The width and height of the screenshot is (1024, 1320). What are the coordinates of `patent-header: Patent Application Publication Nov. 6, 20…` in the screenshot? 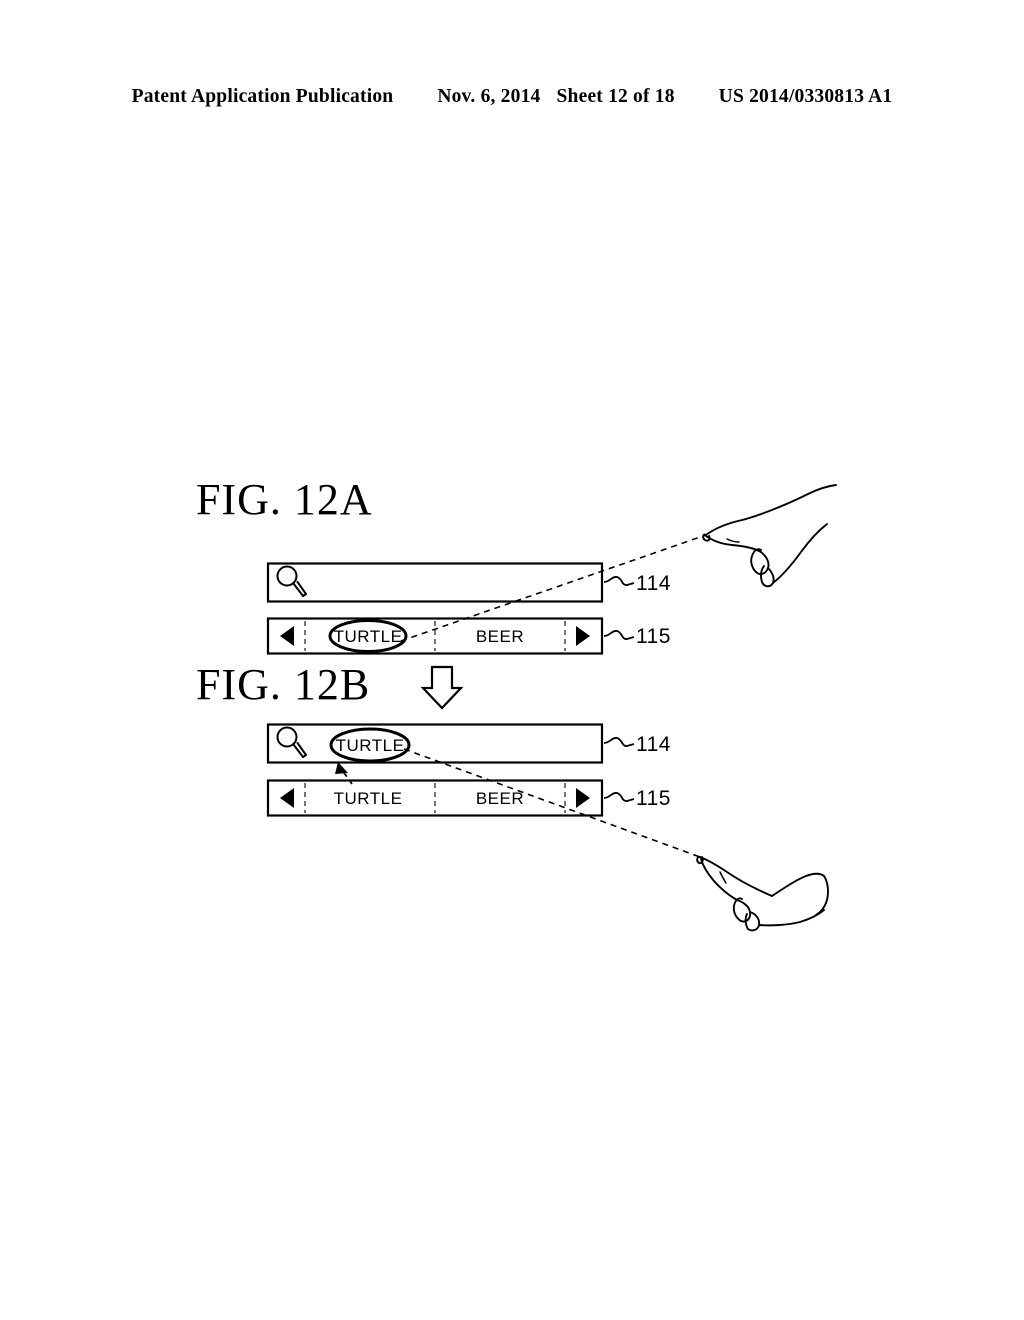 It's located at (512, 97).